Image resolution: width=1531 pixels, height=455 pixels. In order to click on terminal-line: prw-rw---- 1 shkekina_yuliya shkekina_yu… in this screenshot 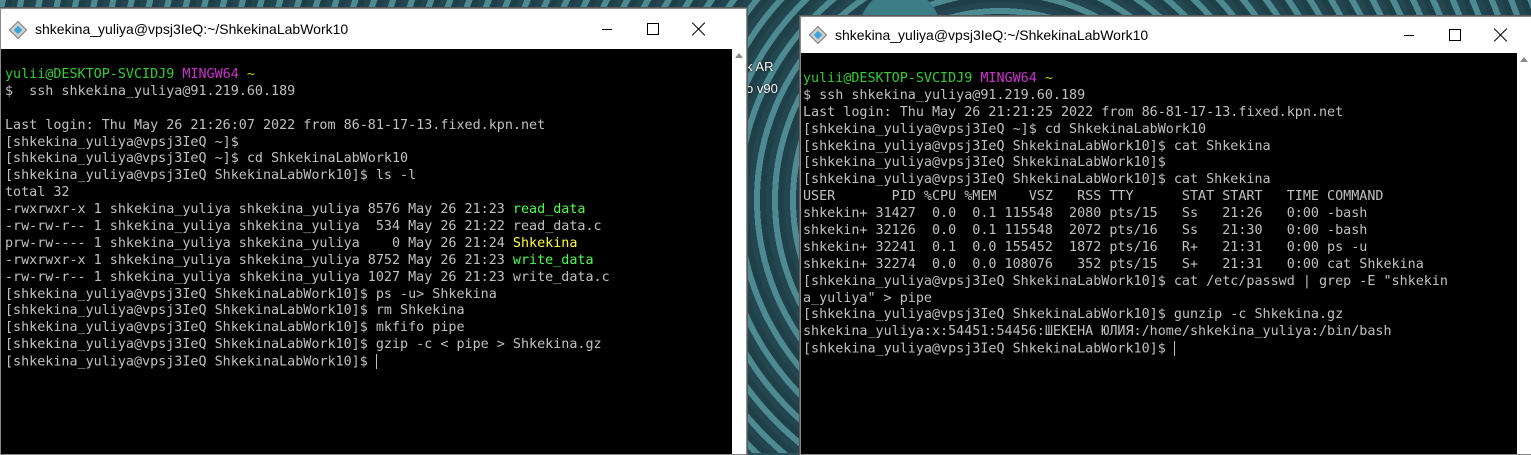, I will do `click(368, 244)`.